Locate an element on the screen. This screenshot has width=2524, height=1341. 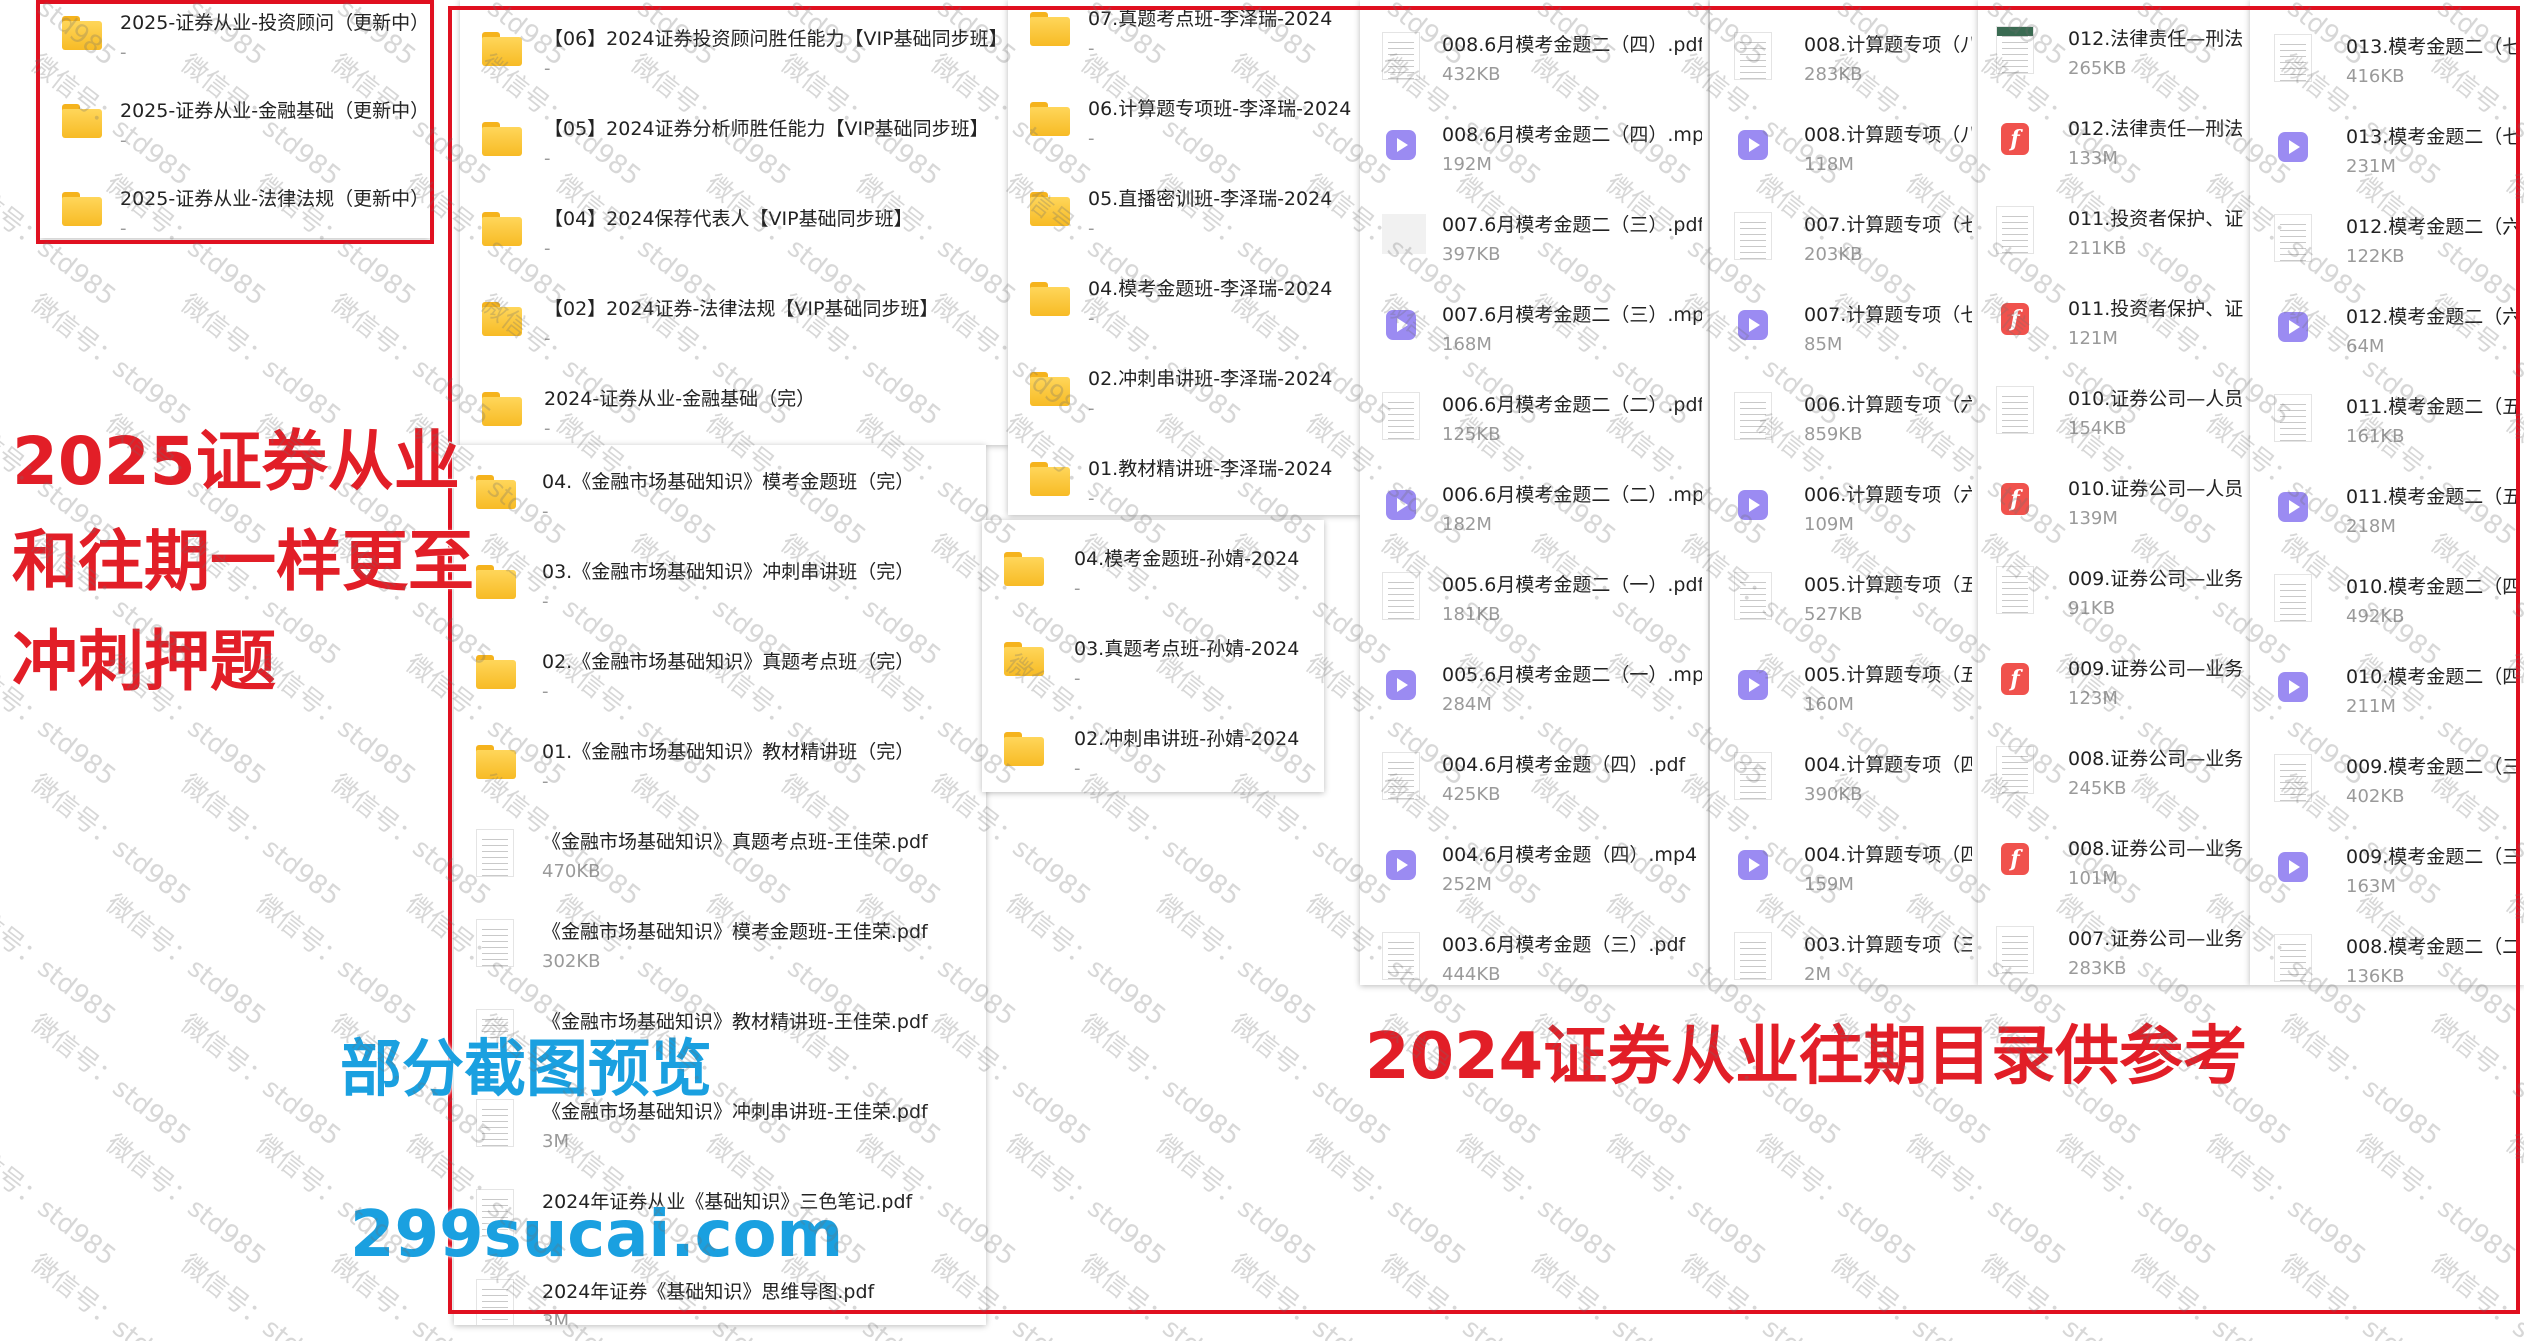
file-row: 006.6月模考金题二（二）.mp4 182M is located at coordinates (1534, 515).